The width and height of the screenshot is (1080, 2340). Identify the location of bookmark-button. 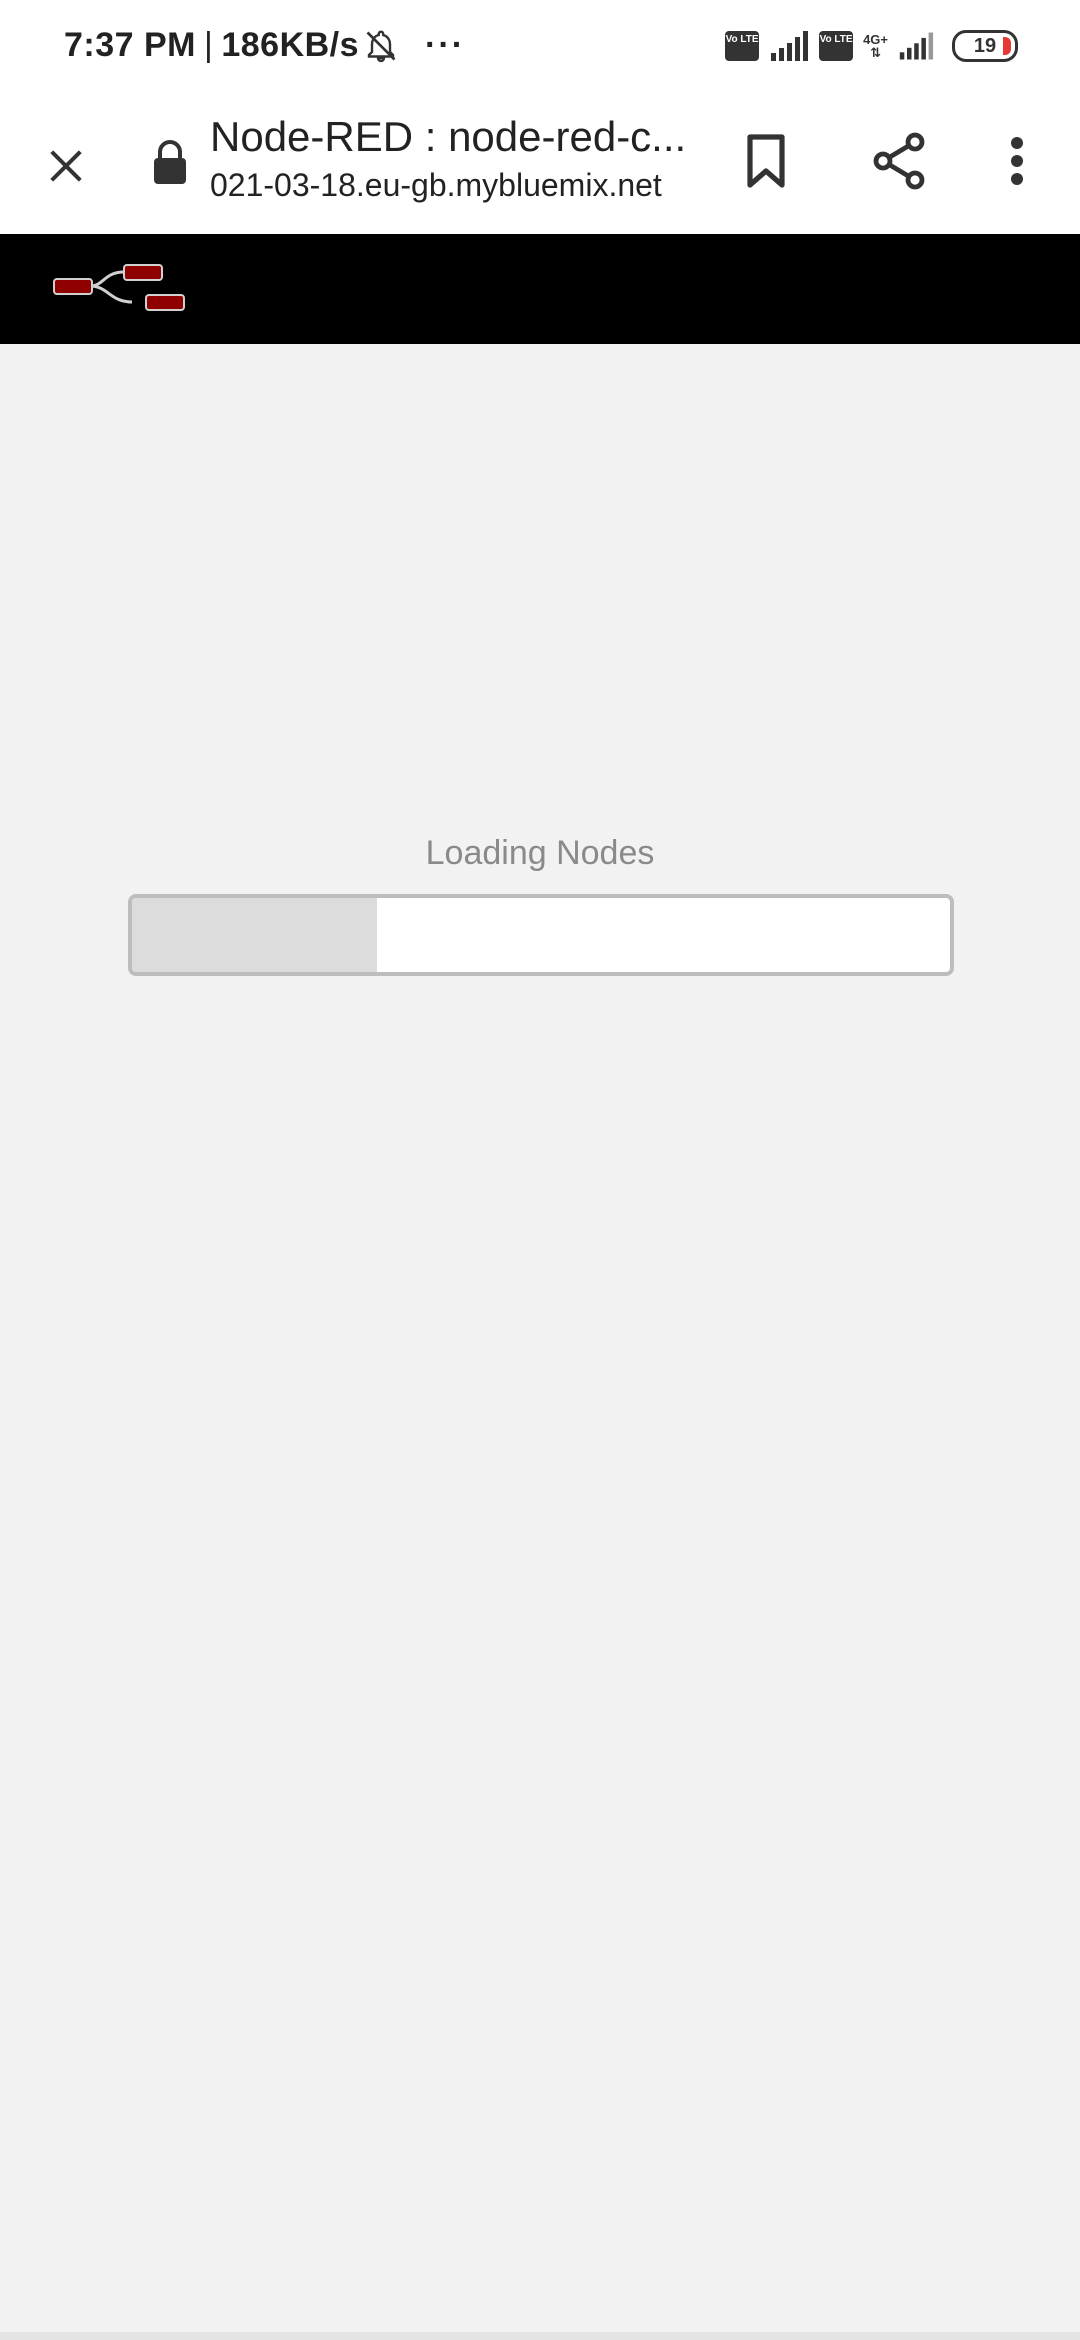
(766, 161).